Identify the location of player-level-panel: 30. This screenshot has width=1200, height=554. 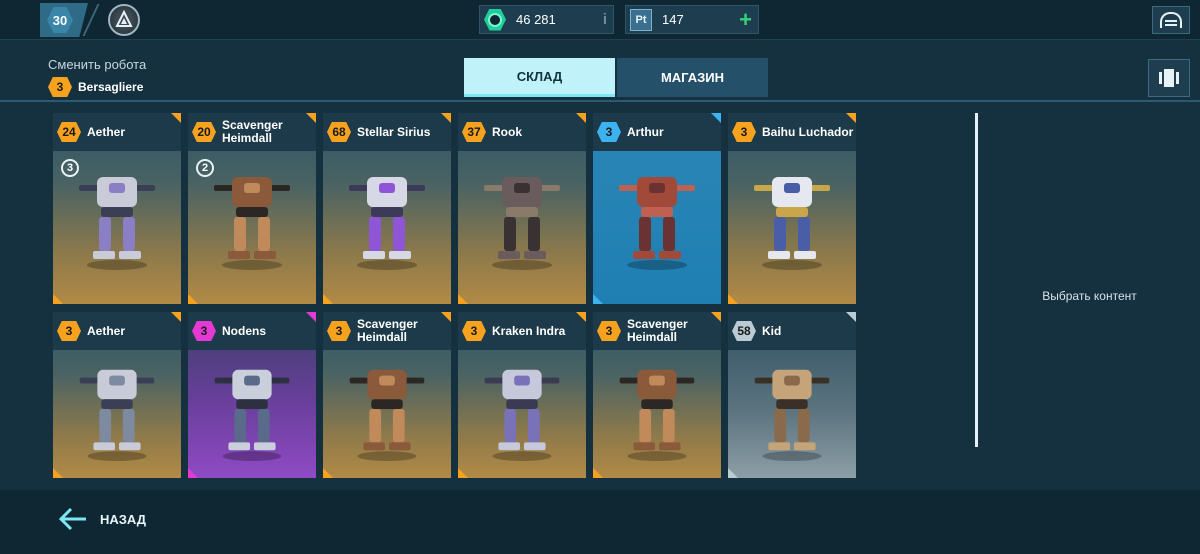
(64, 20).